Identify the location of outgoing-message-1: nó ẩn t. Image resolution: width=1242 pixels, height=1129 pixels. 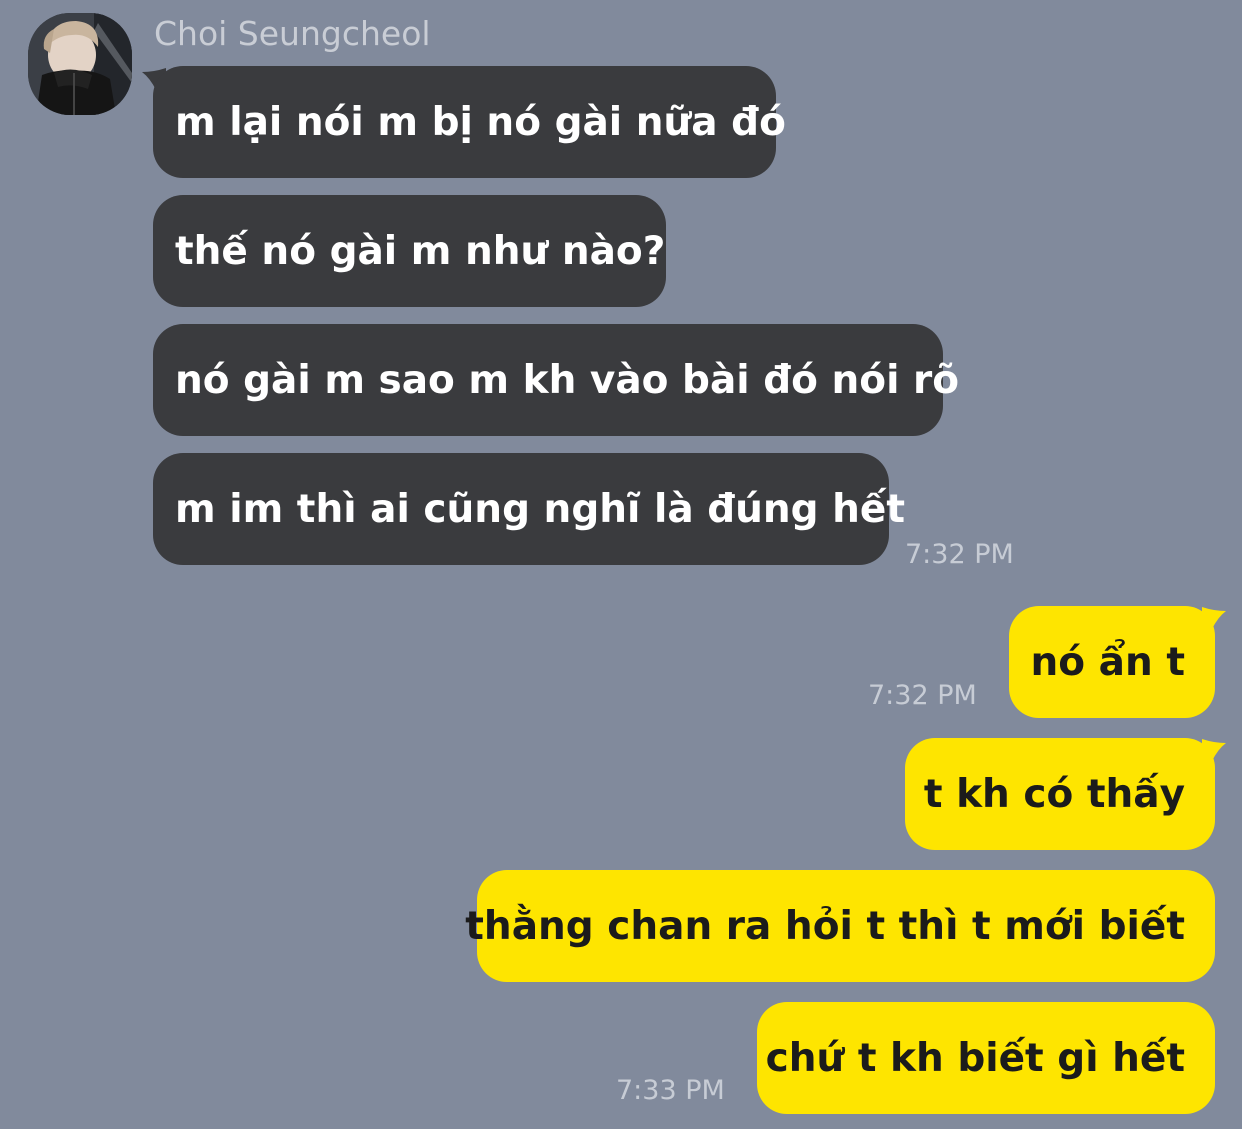
(1112, 662).